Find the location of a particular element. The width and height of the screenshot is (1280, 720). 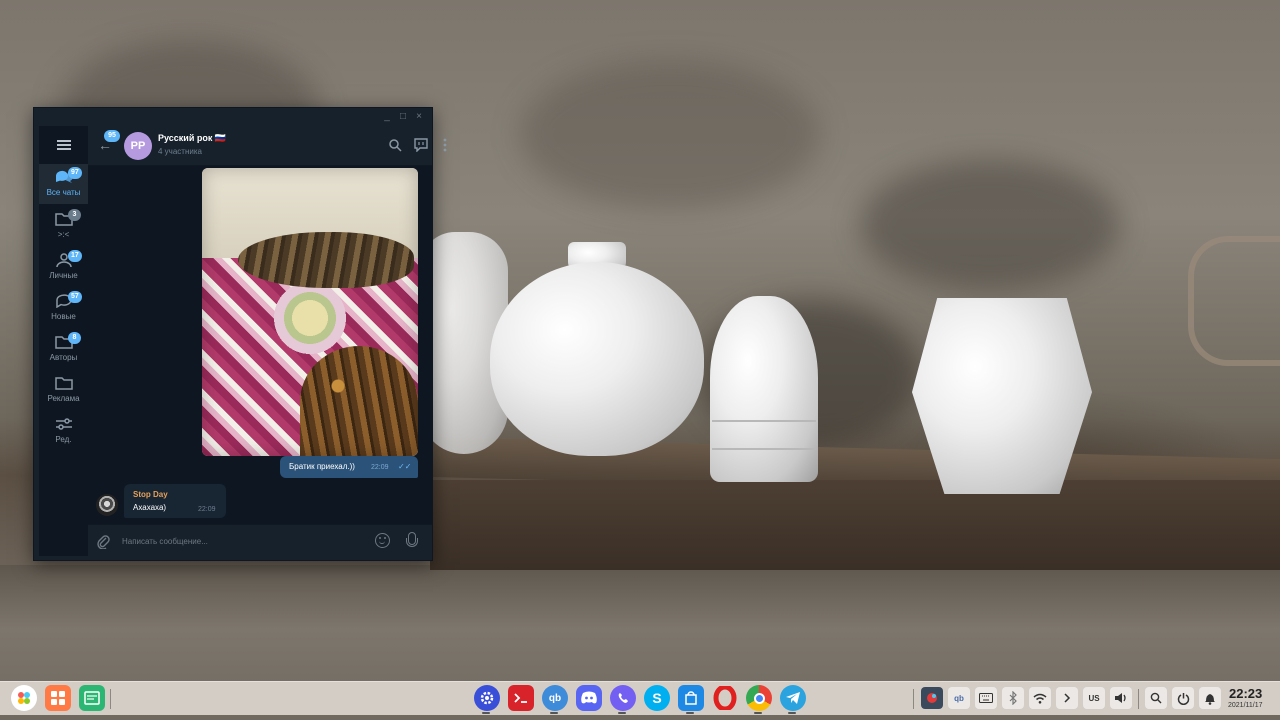

keyboard-icon is located at coordinates (986, 698).